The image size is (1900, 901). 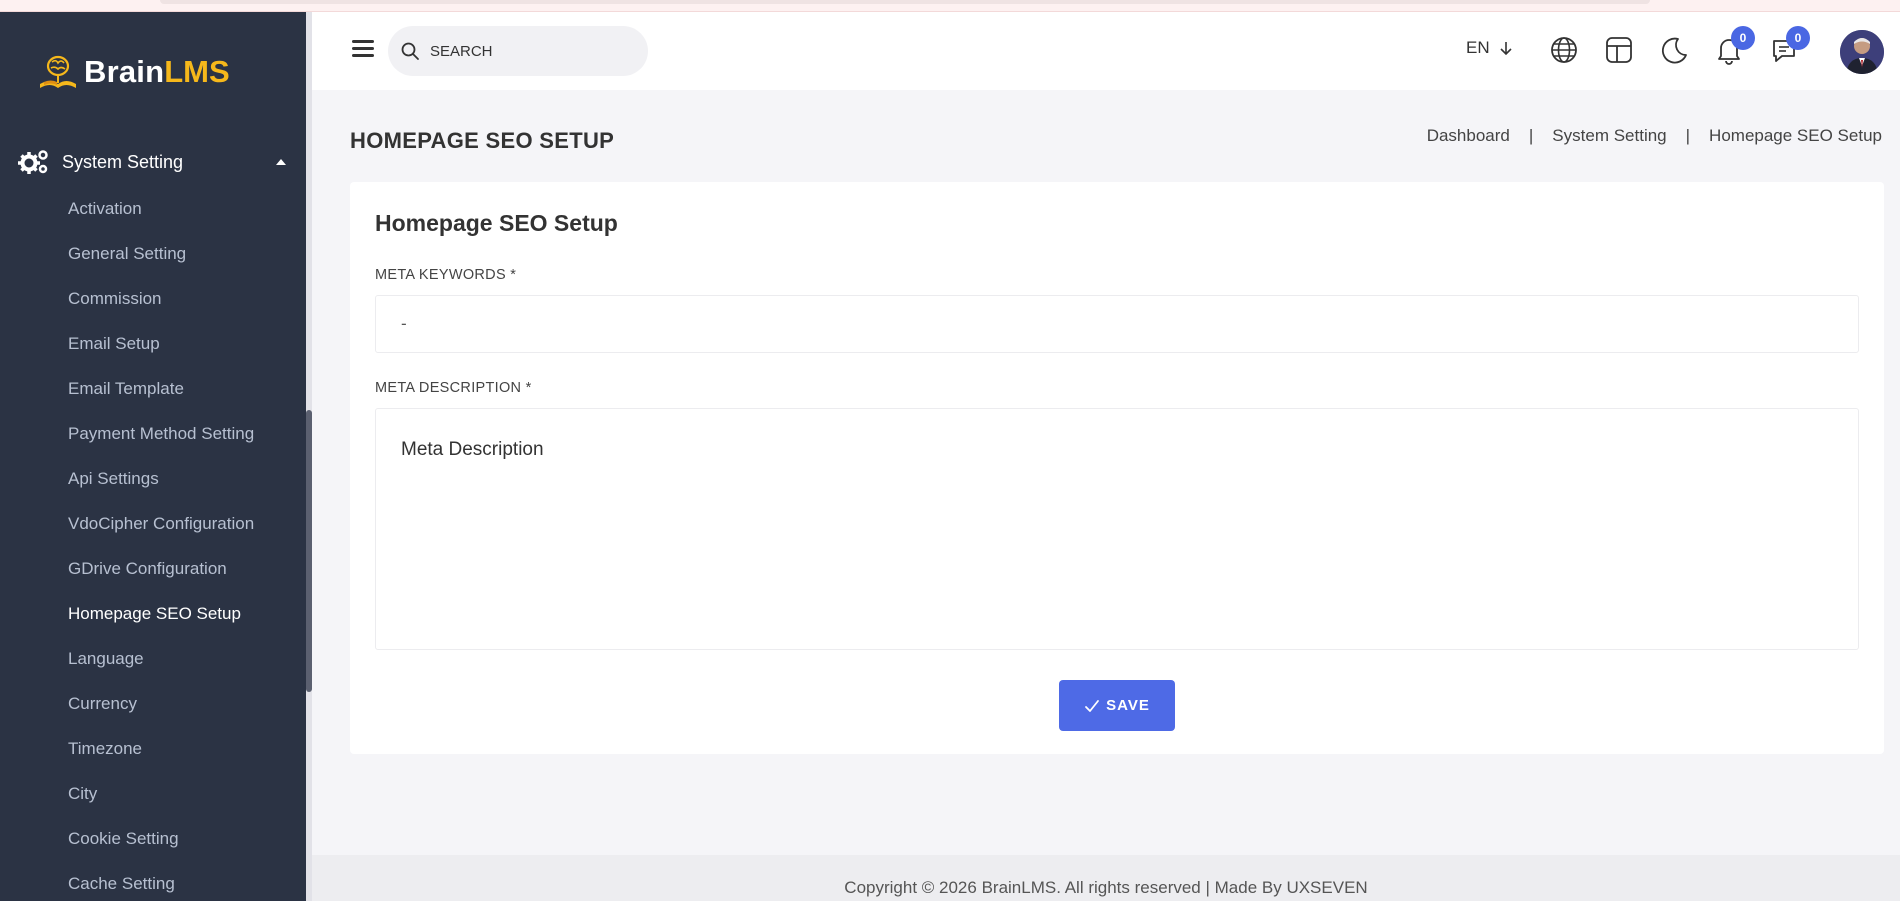 I want to click on brain-book-logo-icon, so click(x=58, y=71).